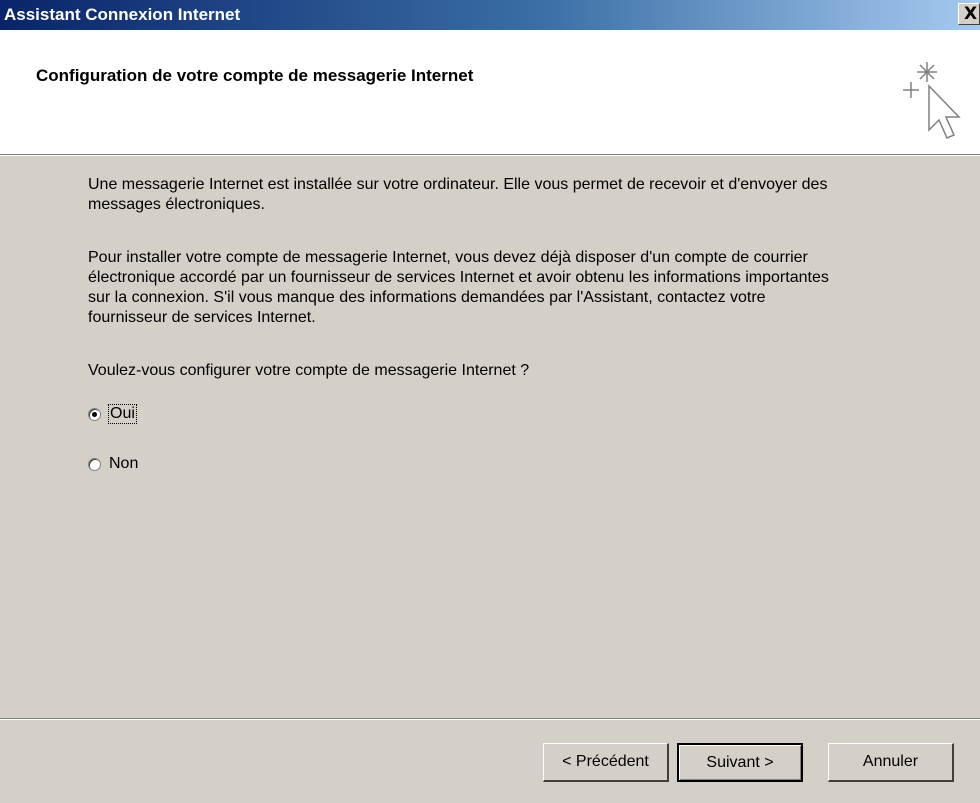  I want to click on radio-option-oui: Oui, so click(112, 414).